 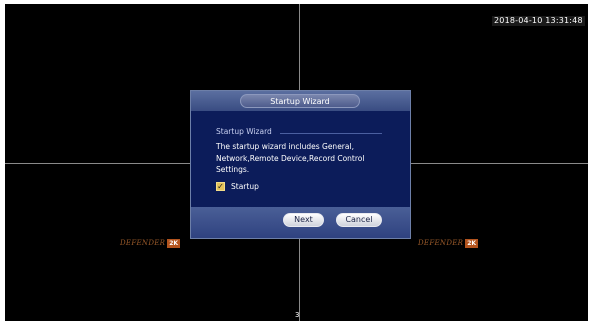 I want to click on dialog-title: Startup Wizard, so click(x=300, y=101).